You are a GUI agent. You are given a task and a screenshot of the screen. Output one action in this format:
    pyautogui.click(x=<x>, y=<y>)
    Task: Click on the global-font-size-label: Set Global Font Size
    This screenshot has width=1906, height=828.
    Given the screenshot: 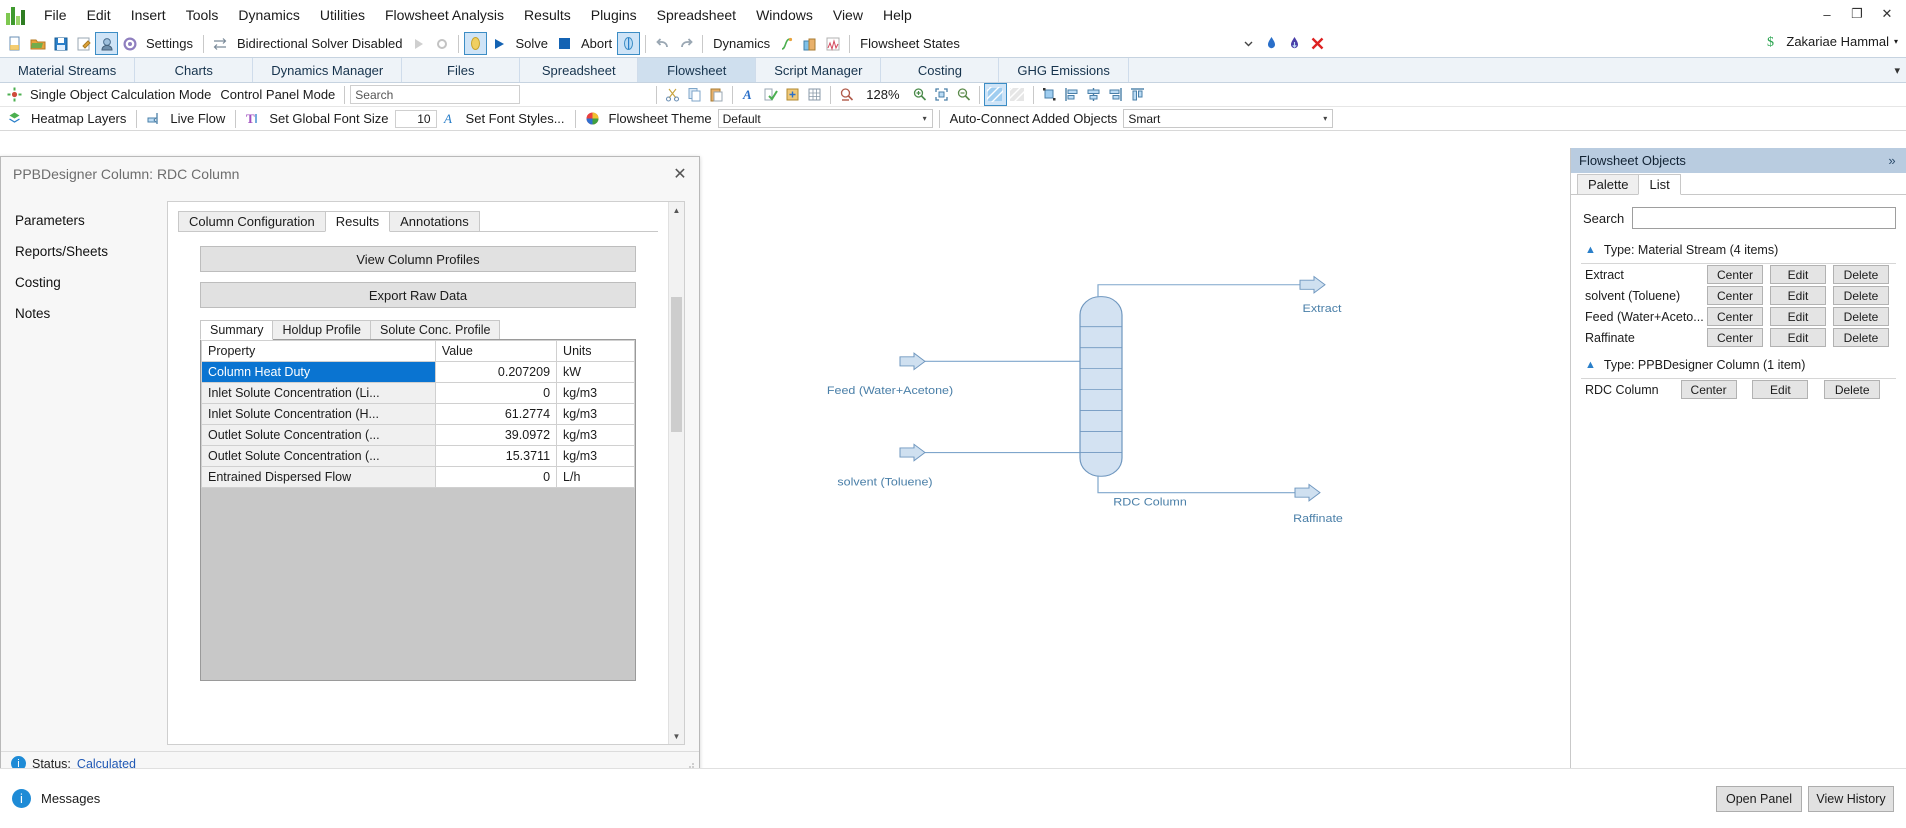 What is the action you would take?
    pyautogui.click(x=328, y=118)
    